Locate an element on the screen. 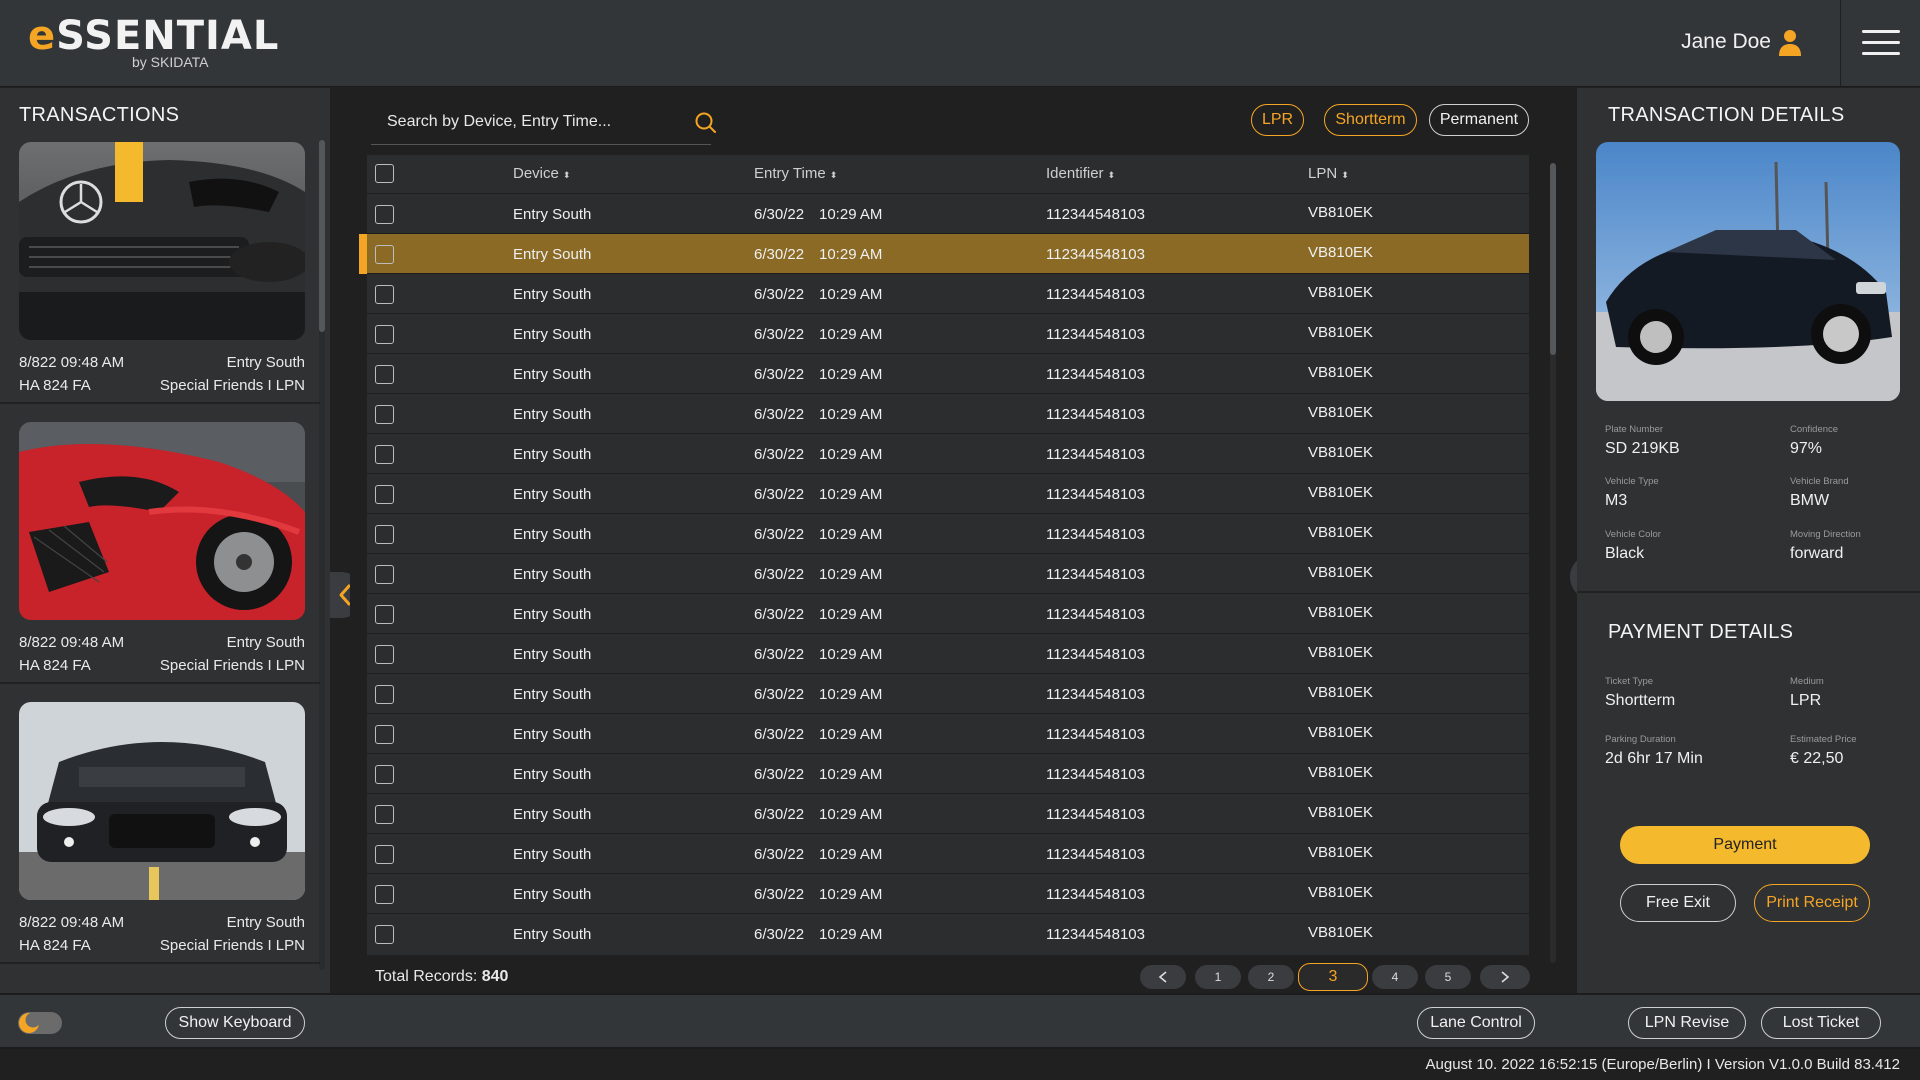 The image size is (1920, 1080). filter-shortterm-chip: Shortterm is located at coordinates (1370, 120).